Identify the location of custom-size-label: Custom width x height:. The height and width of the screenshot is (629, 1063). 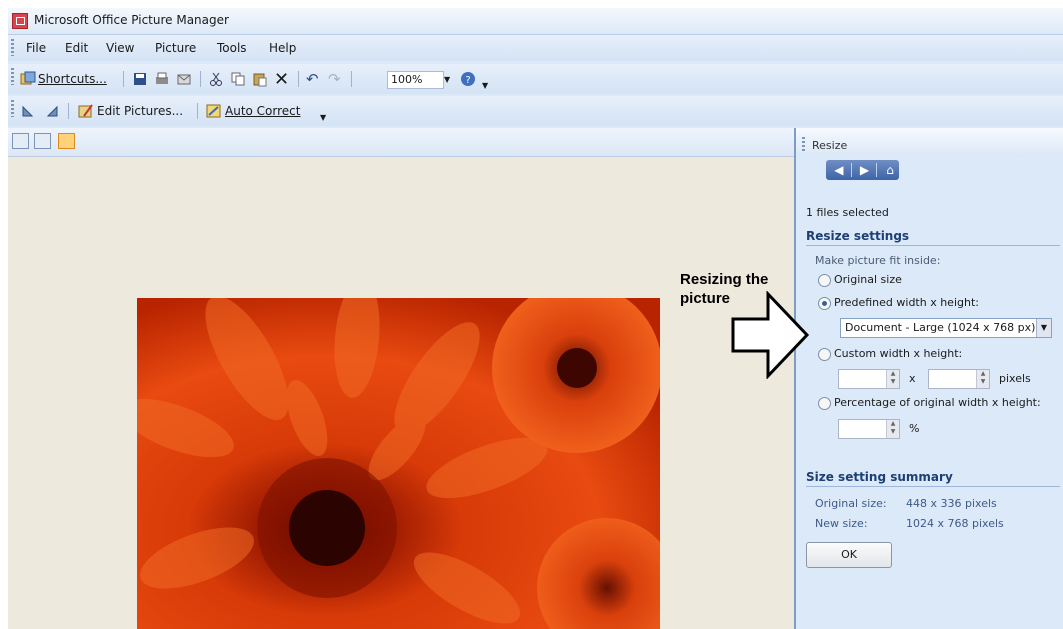
(898, 353).